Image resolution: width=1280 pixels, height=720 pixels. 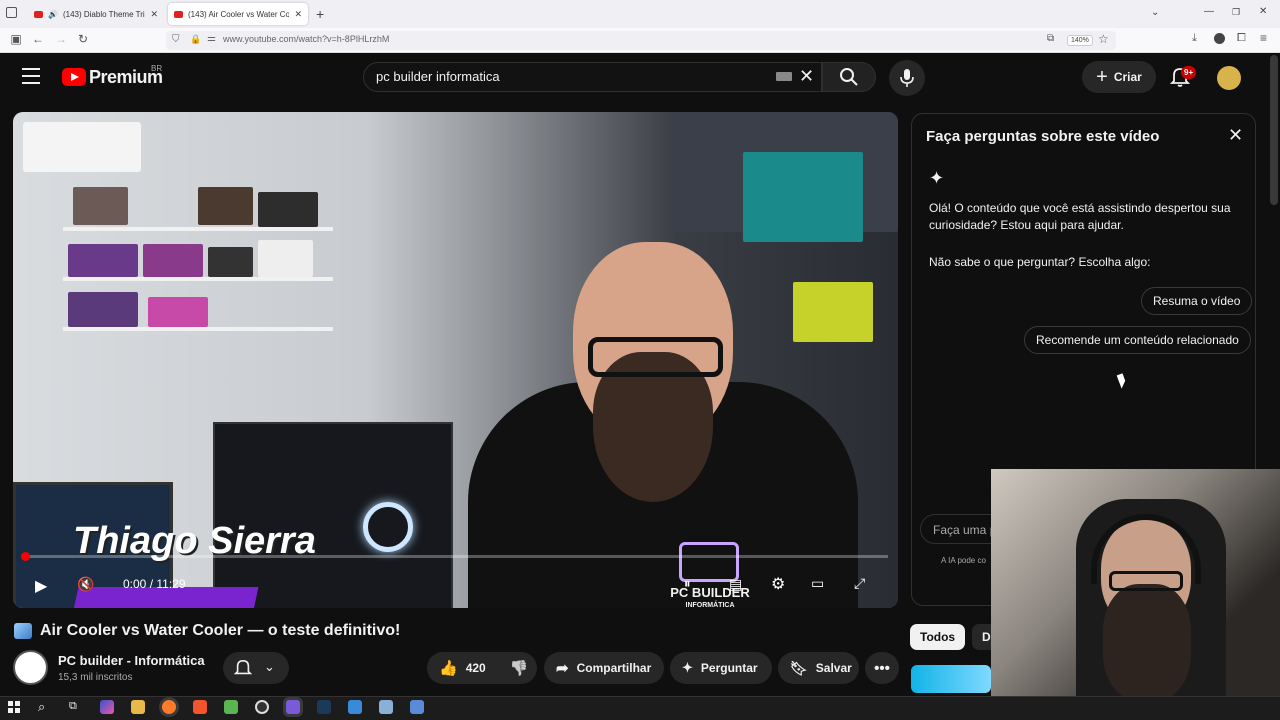 What do you see at coordinates (817, 583) in the screenshot?
I see `theater-mode-icon: ▭` at bounding box center [817, 583].